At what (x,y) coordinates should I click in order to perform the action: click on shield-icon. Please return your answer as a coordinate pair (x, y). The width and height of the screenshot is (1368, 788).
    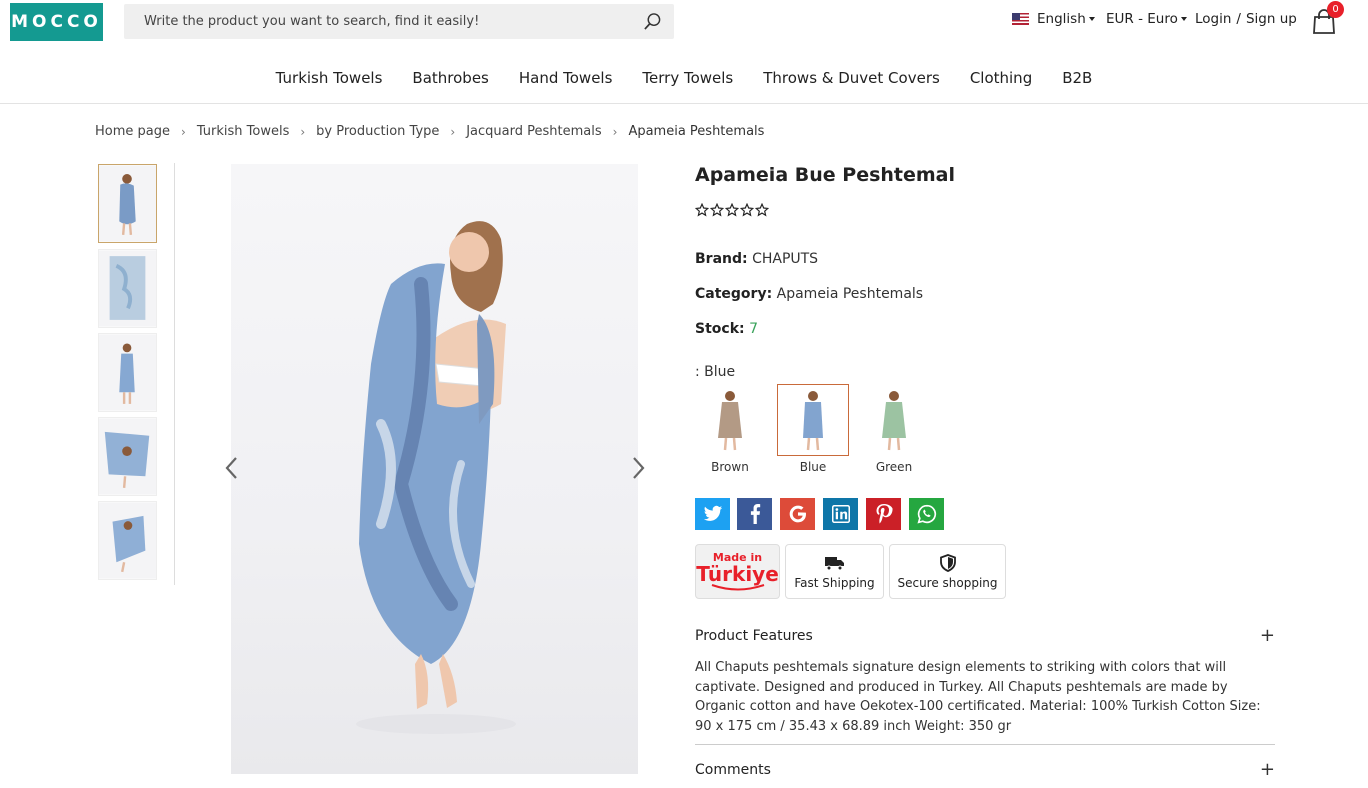
    Looking at the image, I should click on (947, 563).